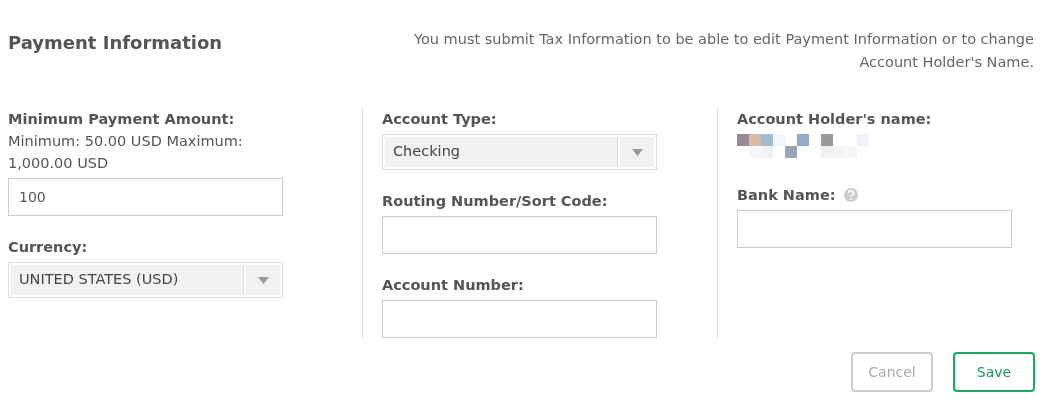 The height and width of the screenshot is (403, 1048). I want to click on dropdown: UNITED STATES (USD), so click(145, 280).